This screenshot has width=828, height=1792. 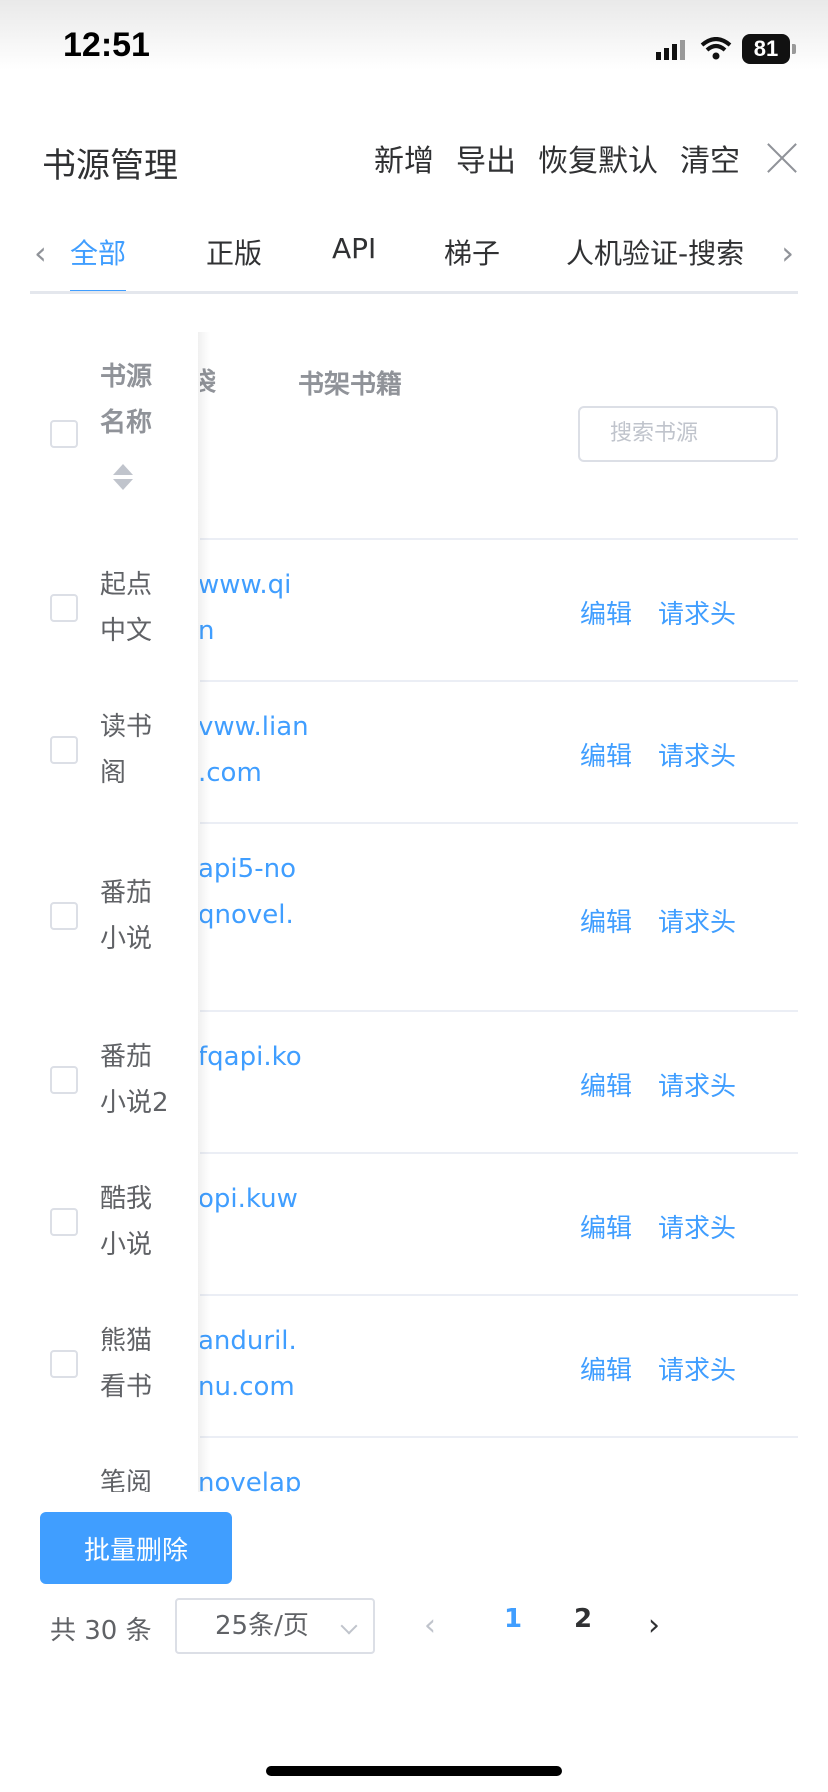 What do you see at coordinates (678, 434) in the screenshot?
I see `search-input: 搜索书源` at bounding box center [678, 434].